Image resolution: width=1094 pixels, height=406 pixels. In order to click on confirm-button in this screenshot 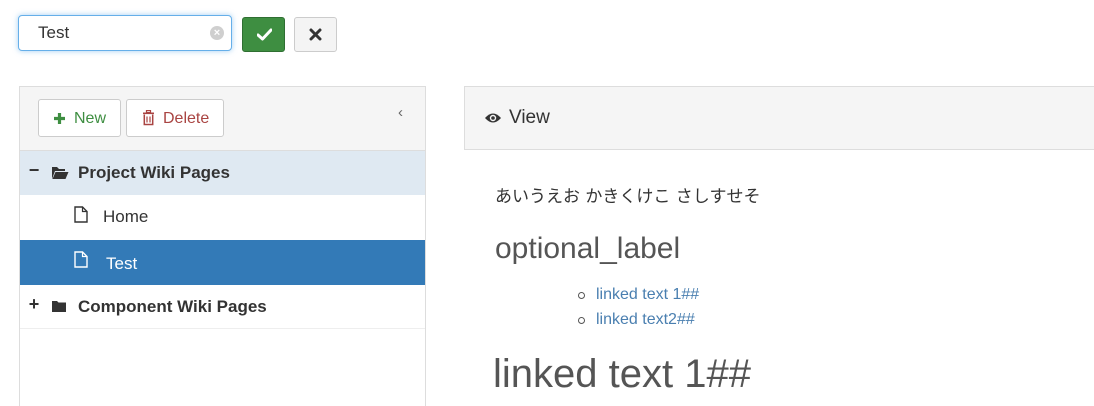, I will do `click(263, 34)`.